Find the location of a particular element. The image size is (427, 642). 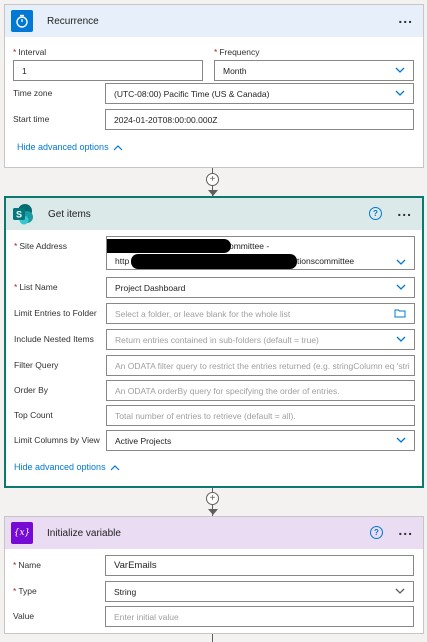

timezone-label: Time zone is located at coordinates (33, 93).